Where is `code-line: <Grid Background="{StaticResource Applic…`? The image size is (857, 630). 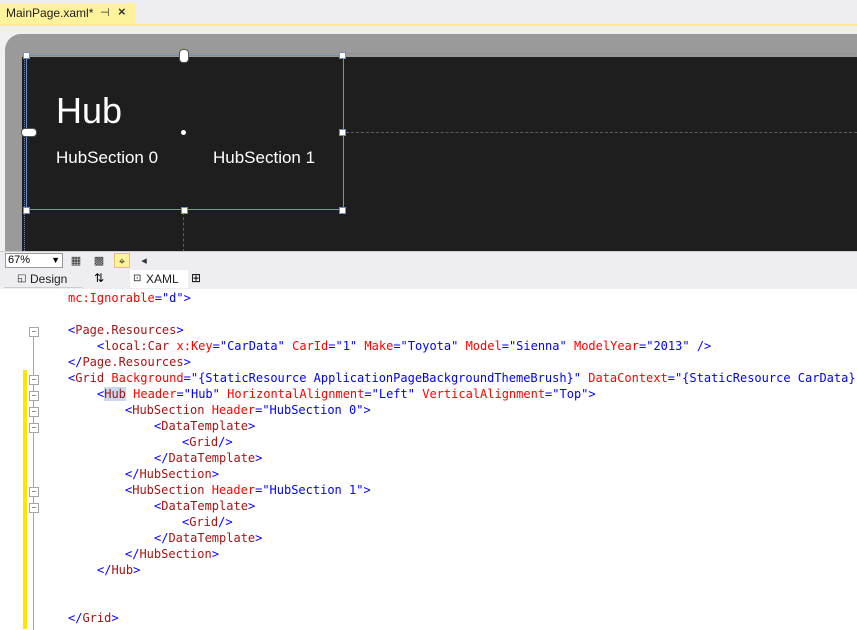
code-line: <Grid Background="{StaticResource Applic… is located at coordinates (462, 378).